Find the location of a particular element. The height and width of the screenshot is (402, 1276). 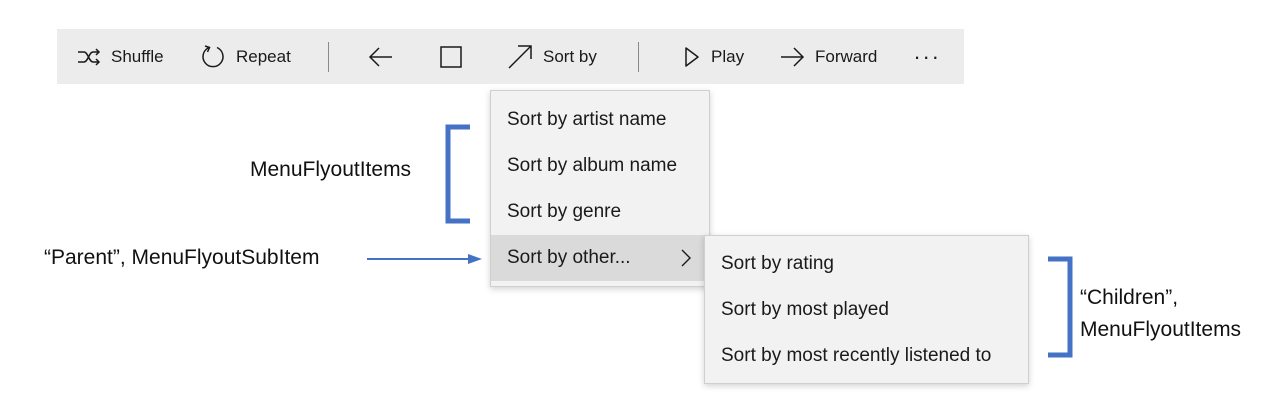

menu-item-label: Sort by most played is located at coordinates (805, 309).